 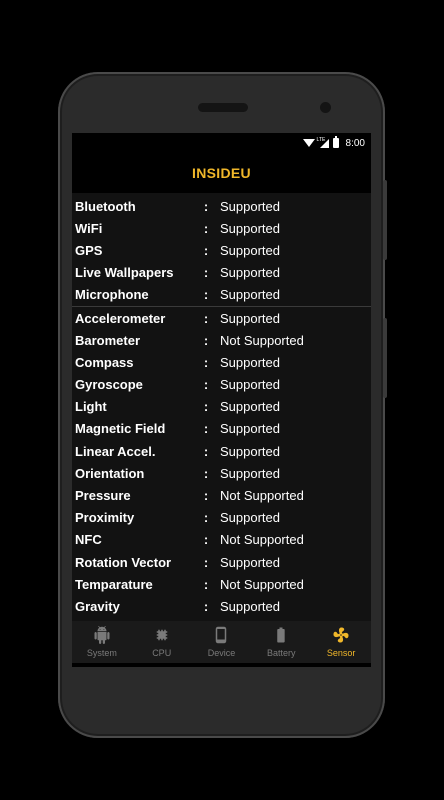 I want to click on phone-device-icon, so click(x=221, y=637).